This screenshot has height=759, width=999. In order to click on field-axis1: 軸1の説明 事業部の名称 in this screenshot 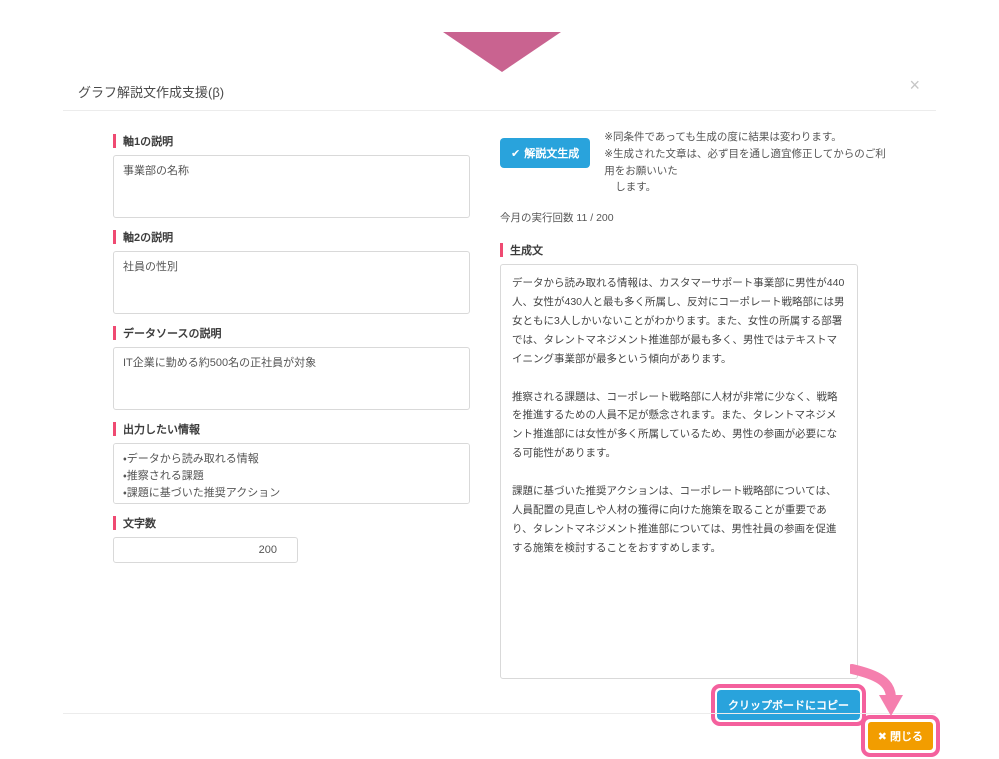, I will do `click(291, 175)`.